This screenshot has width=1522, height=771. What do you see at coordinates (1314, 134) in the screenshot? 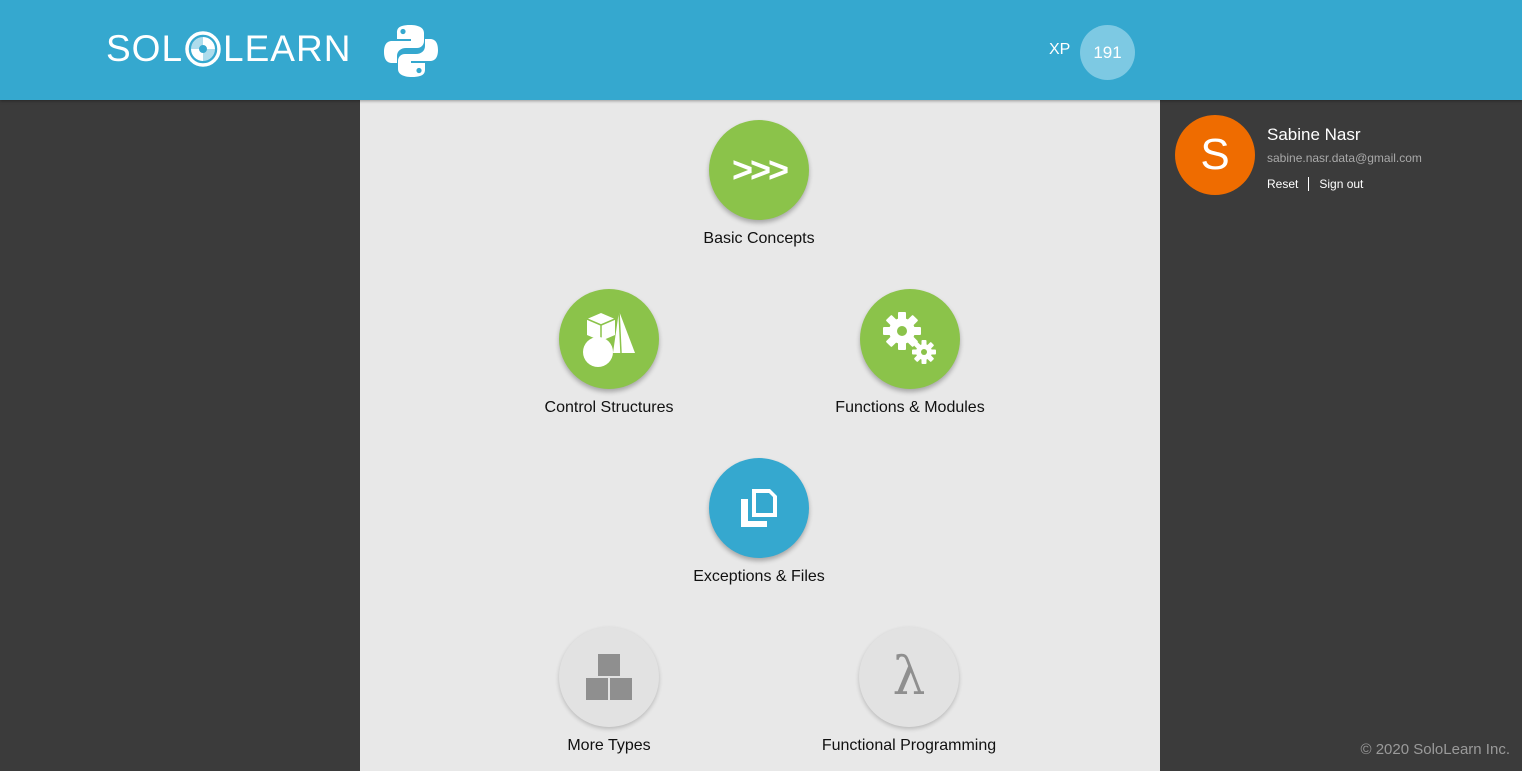
I see `user-name: Sabine Nasr` at bounding box center [1314, 134].